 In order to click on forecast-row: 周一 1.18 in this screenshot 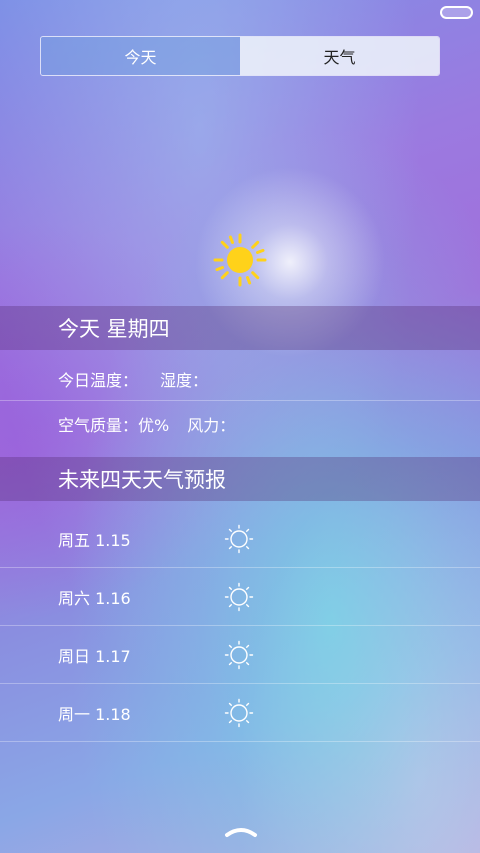, I will do `click(240, 713)`.